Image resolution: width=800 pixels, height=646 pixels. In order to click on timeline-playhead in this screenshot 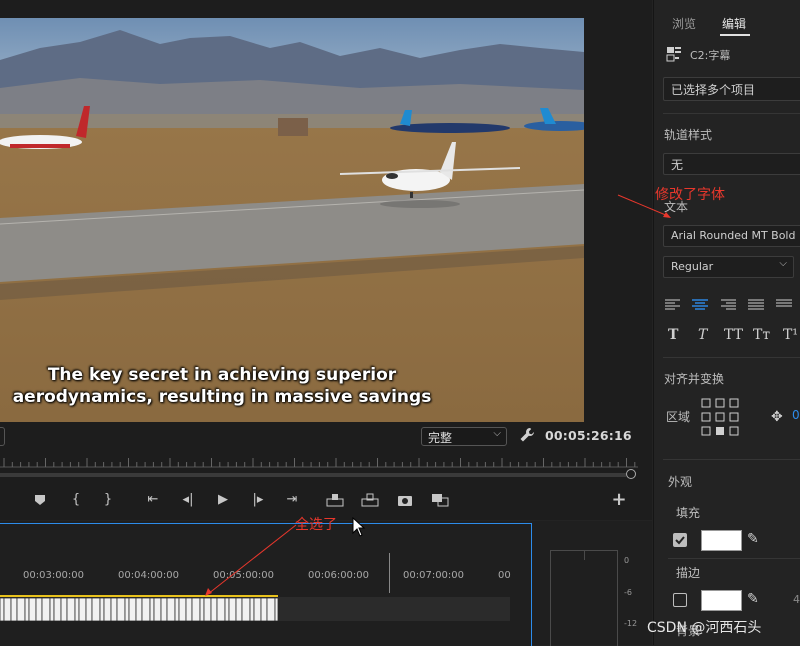, I will do `click(389, 573)`.